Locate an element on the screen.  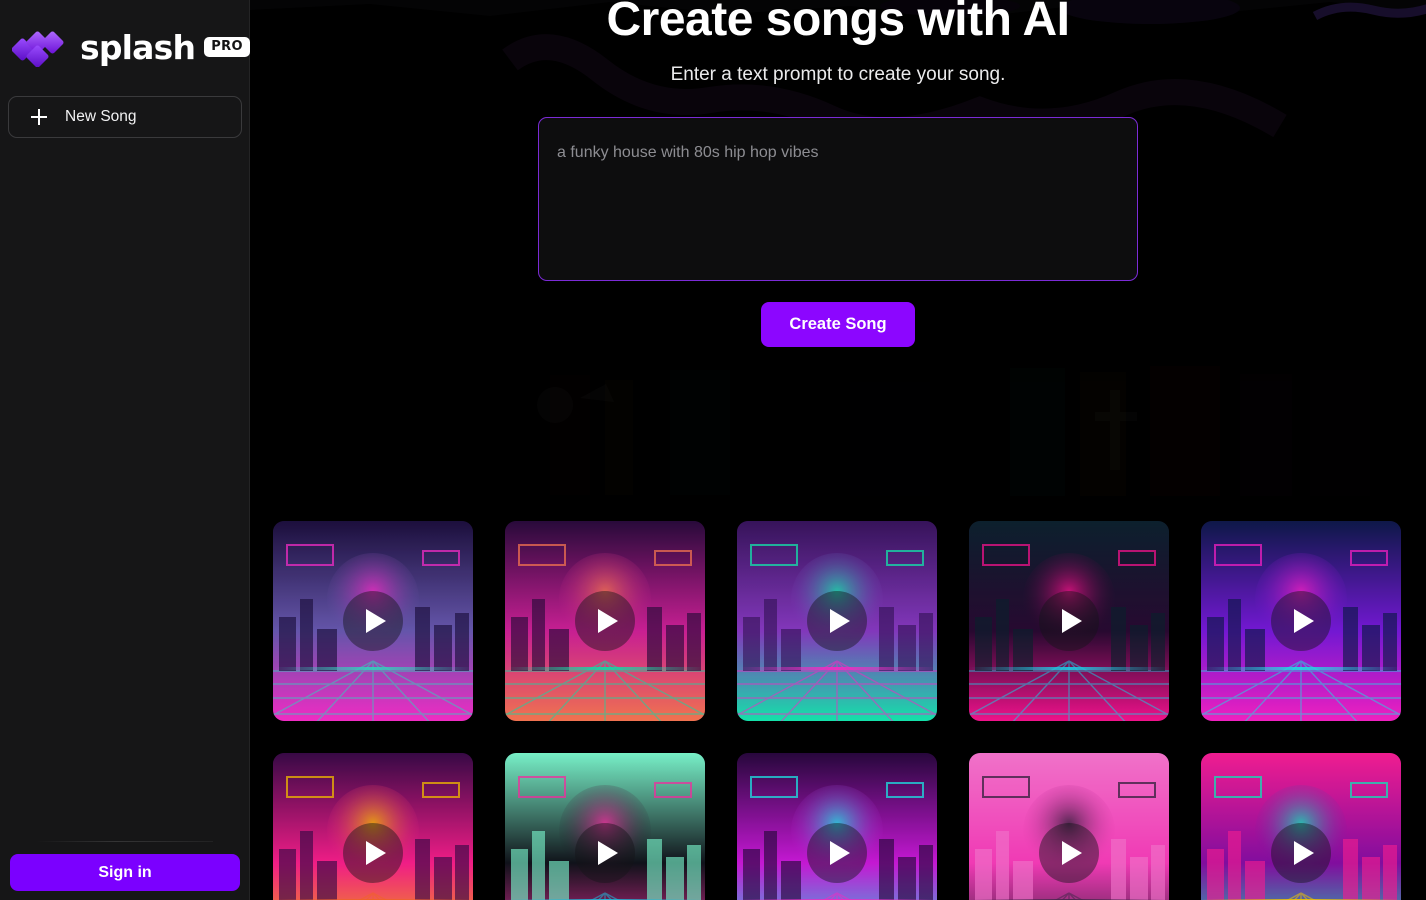
song-card-neon-city-girl is located at coordinates (373, 621).